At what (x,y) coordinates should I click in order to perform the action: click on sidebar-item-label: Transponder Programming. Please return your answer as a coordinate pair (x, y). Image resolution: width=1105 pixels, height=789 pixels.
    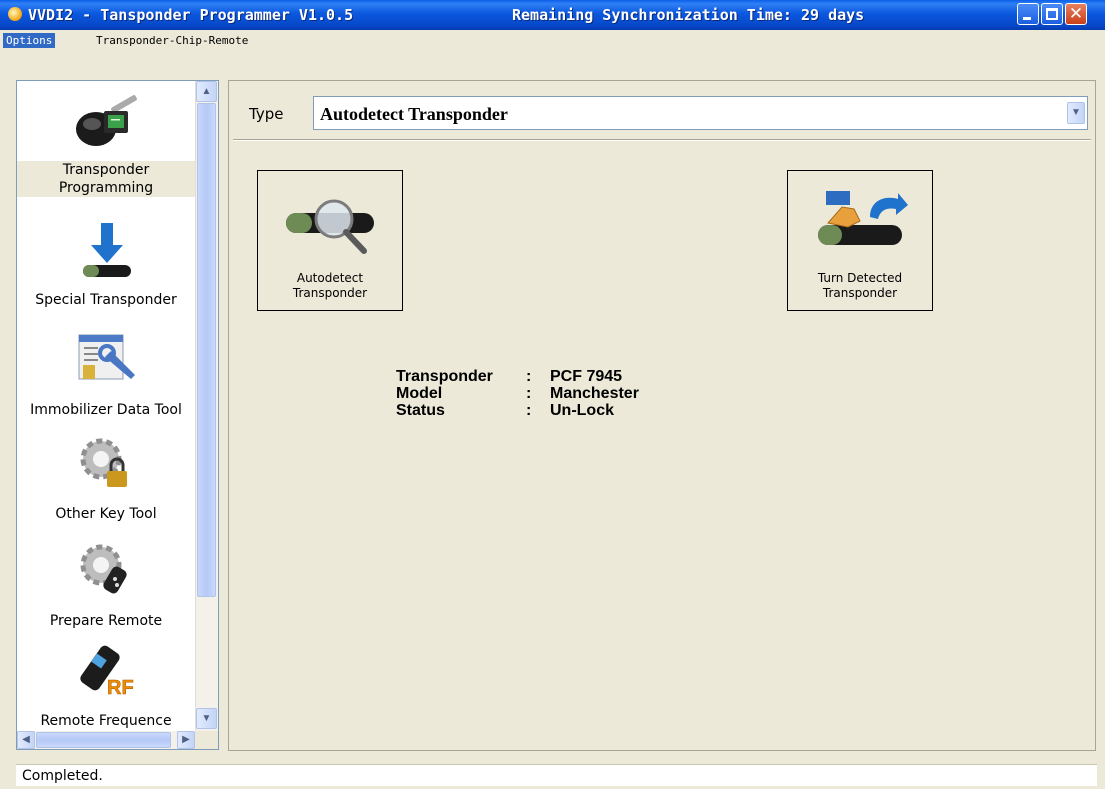
    Looking at the image, I should click on (106, 179).